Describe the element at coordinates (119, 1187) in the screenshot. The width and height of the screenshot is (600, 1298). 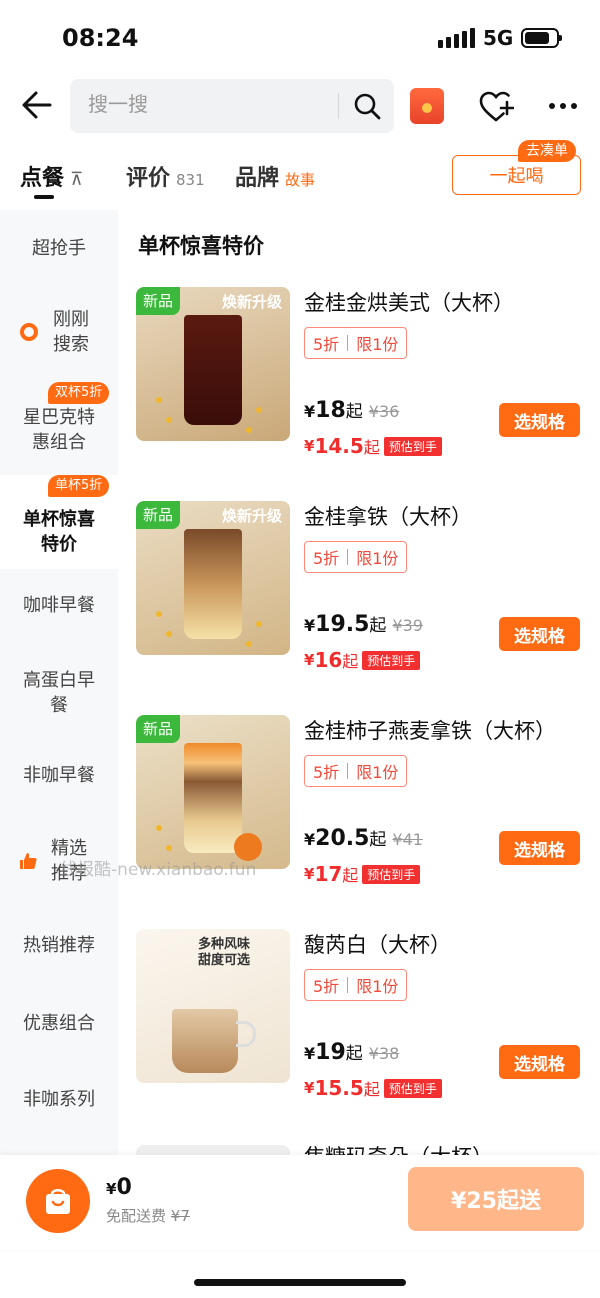
I see `cart-total: ¥0` at that location.